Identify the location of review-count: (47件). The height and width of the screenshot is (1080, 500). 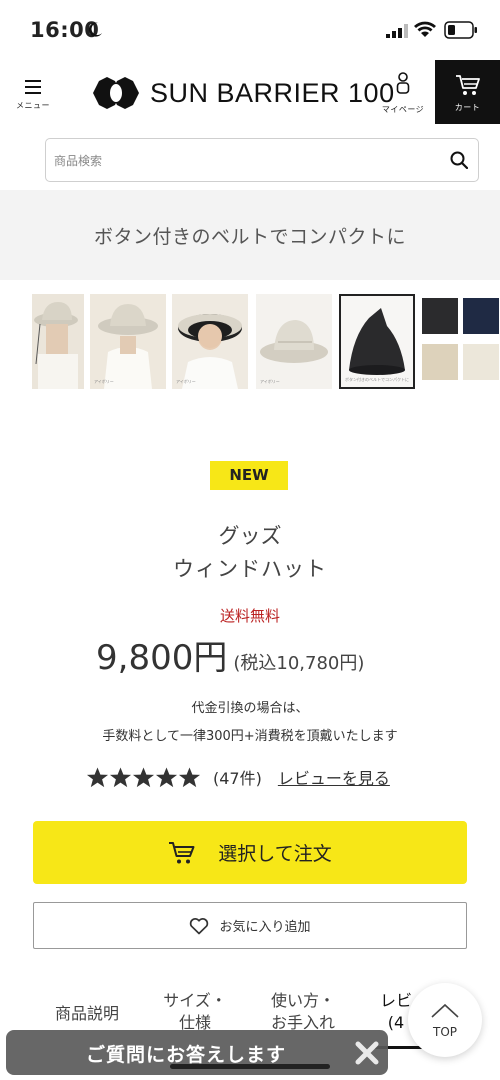
(237, 778).